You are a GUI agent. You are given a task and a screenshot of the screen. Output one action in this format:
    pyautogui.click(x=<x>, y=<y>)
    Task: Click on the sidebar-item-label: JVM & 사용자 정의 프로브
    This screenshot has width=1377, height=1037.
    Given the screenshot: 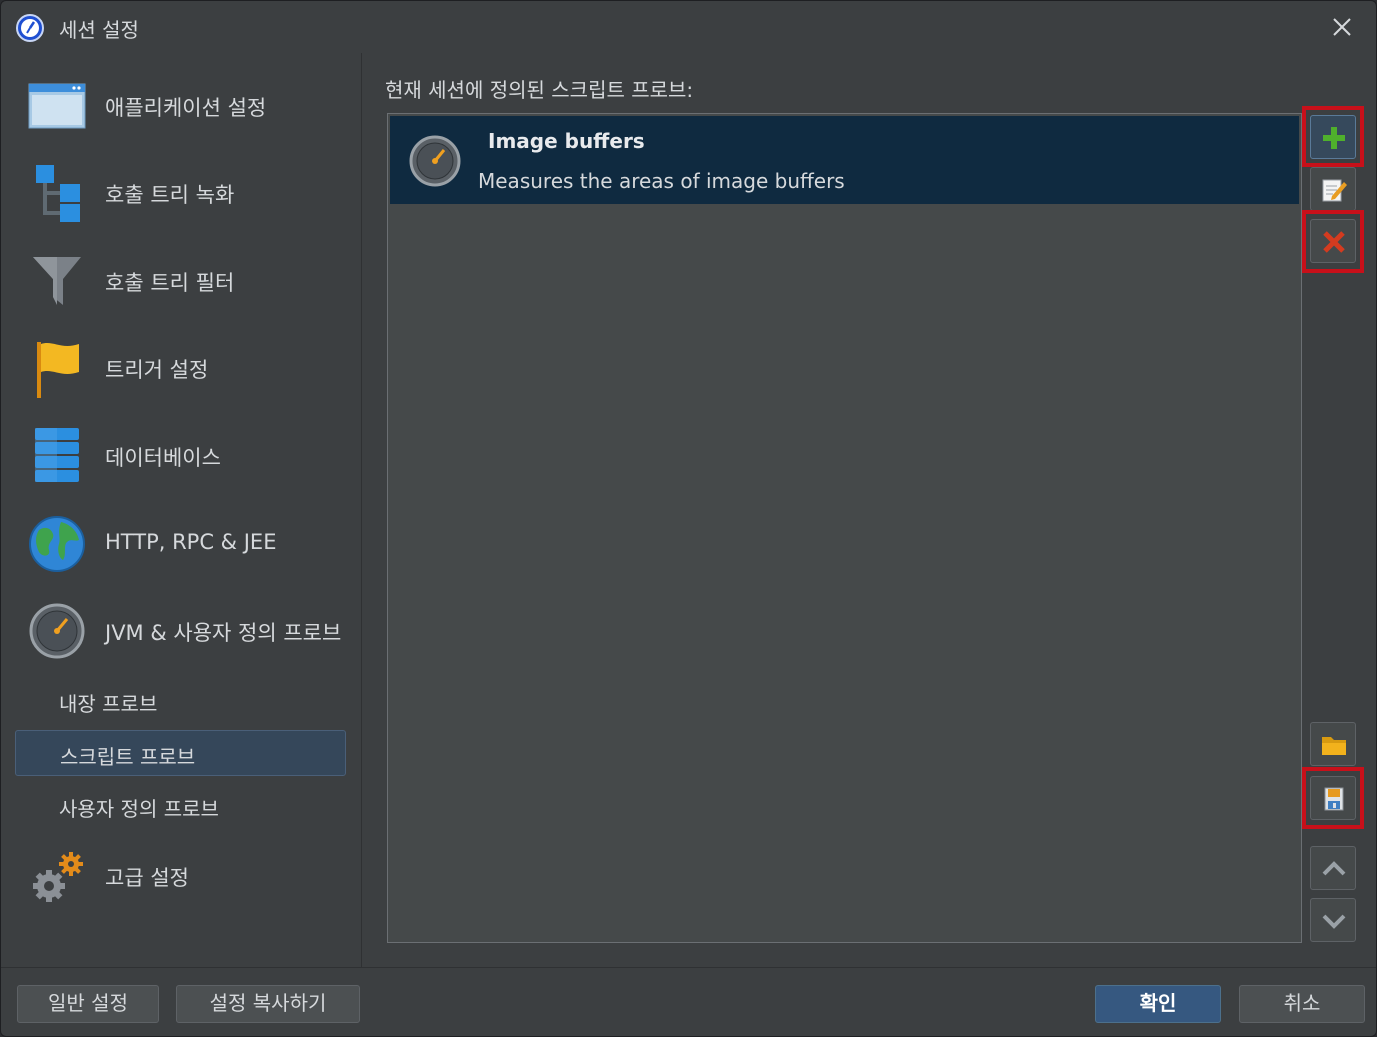 What is the action you would take?
    pyautogui.click(x=223, y=633)
    